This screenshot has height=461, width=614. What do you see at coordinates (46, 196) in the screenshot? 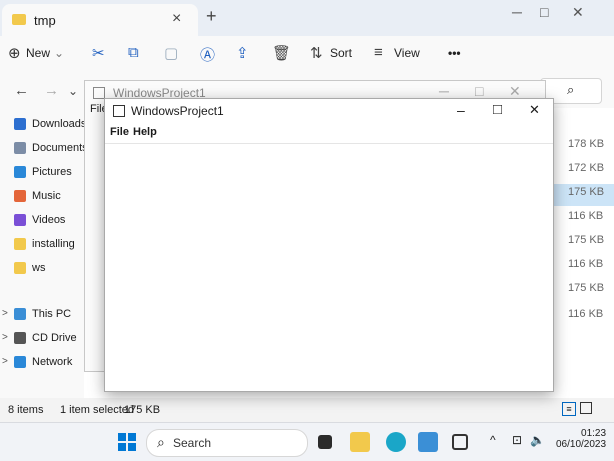
I see `sidebar-item-label: Music` at bounding box center [46, 196].